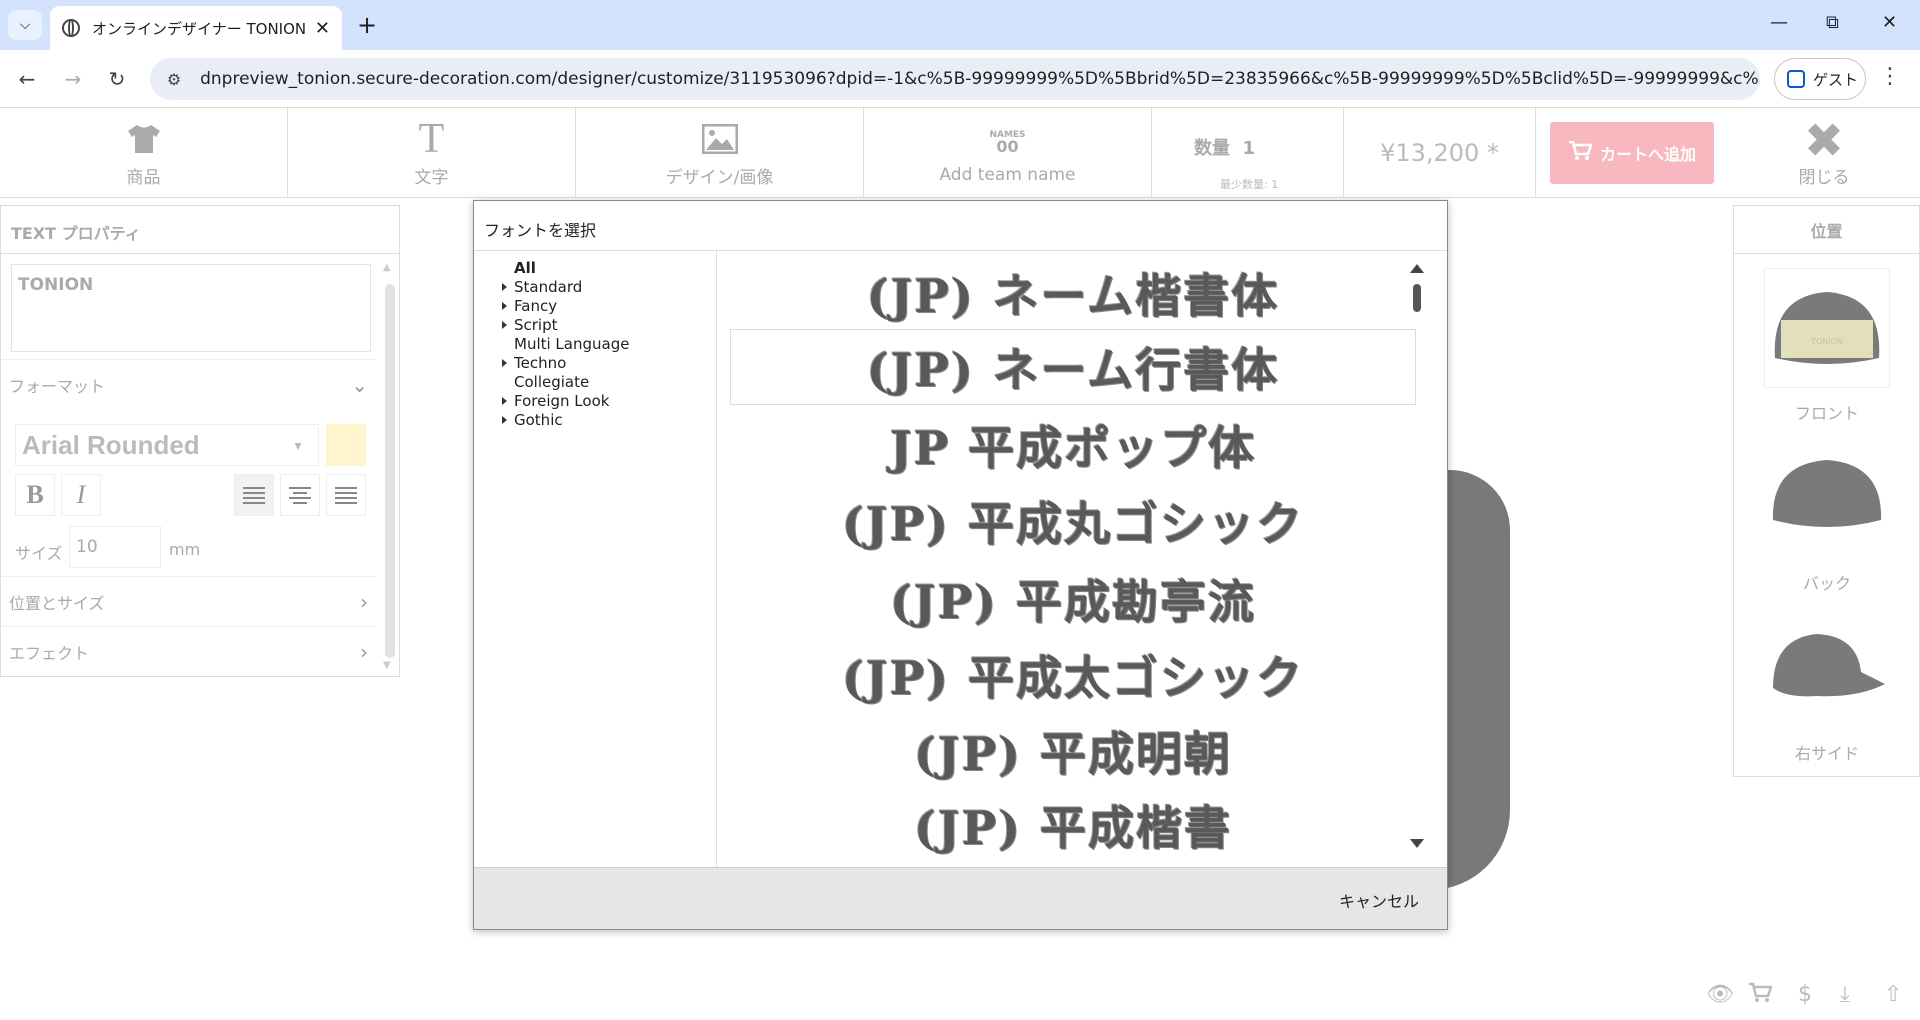  What do you see at coordinates (1826, 230) in the screenshot?
I see `position-header: 位置` at bounding box center [1826, 230].